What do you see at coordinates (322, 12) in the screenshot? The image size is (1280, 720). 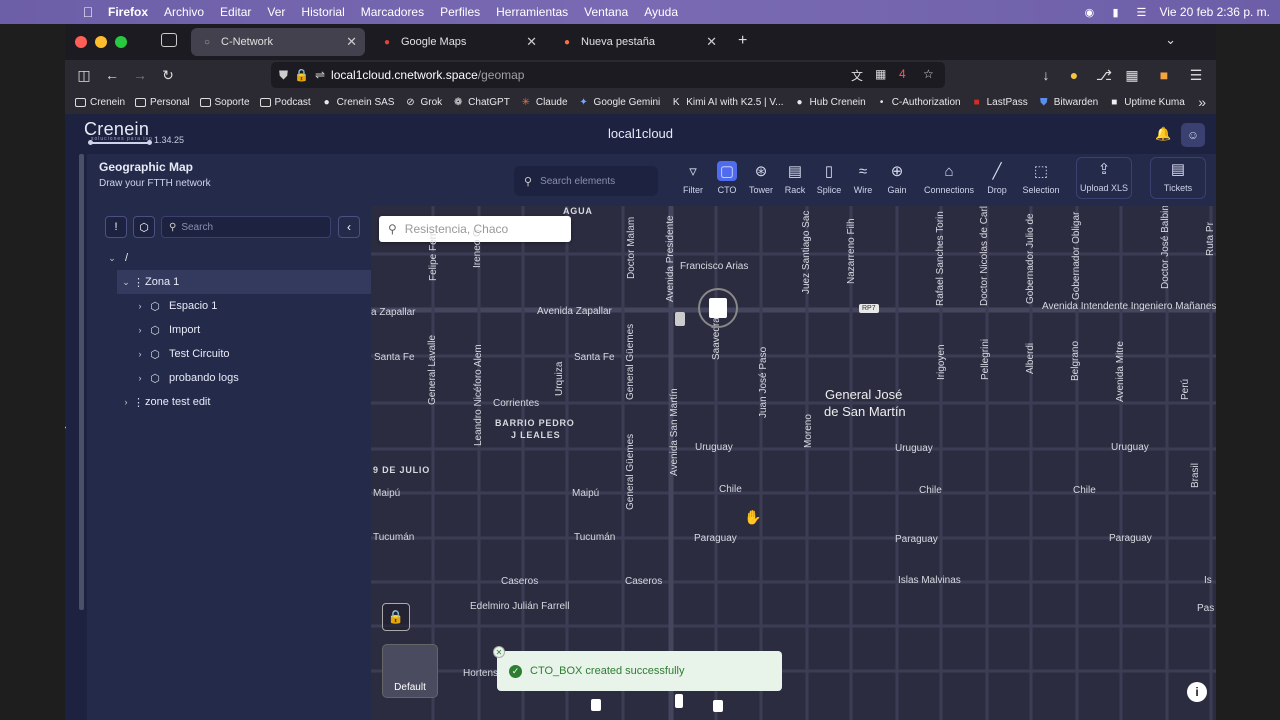 I see `menu-historial: Historial` at bounding box center [322, 12].